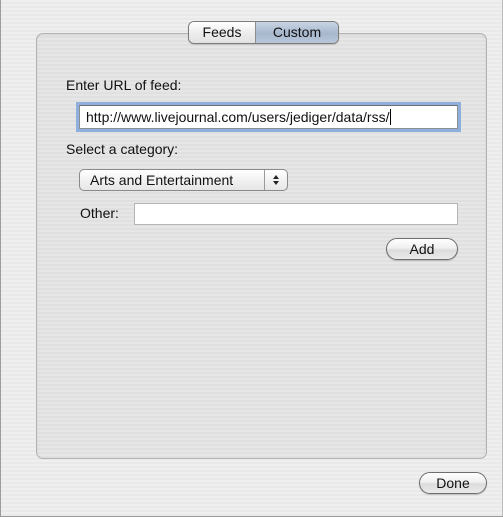  I want to click on tab-feeds: Feeds, so click(222, 32).